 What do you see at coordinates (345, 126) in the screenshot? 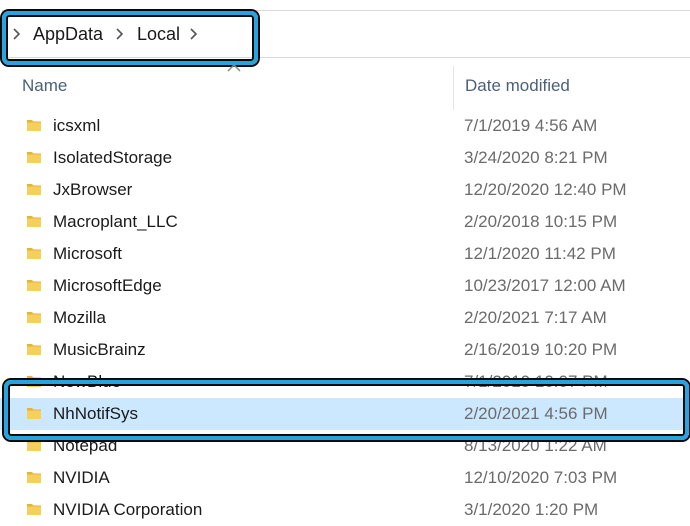
I see `list-item: icsxml 7/1/2019 4:56 AM` at bounding box center [345, 126].